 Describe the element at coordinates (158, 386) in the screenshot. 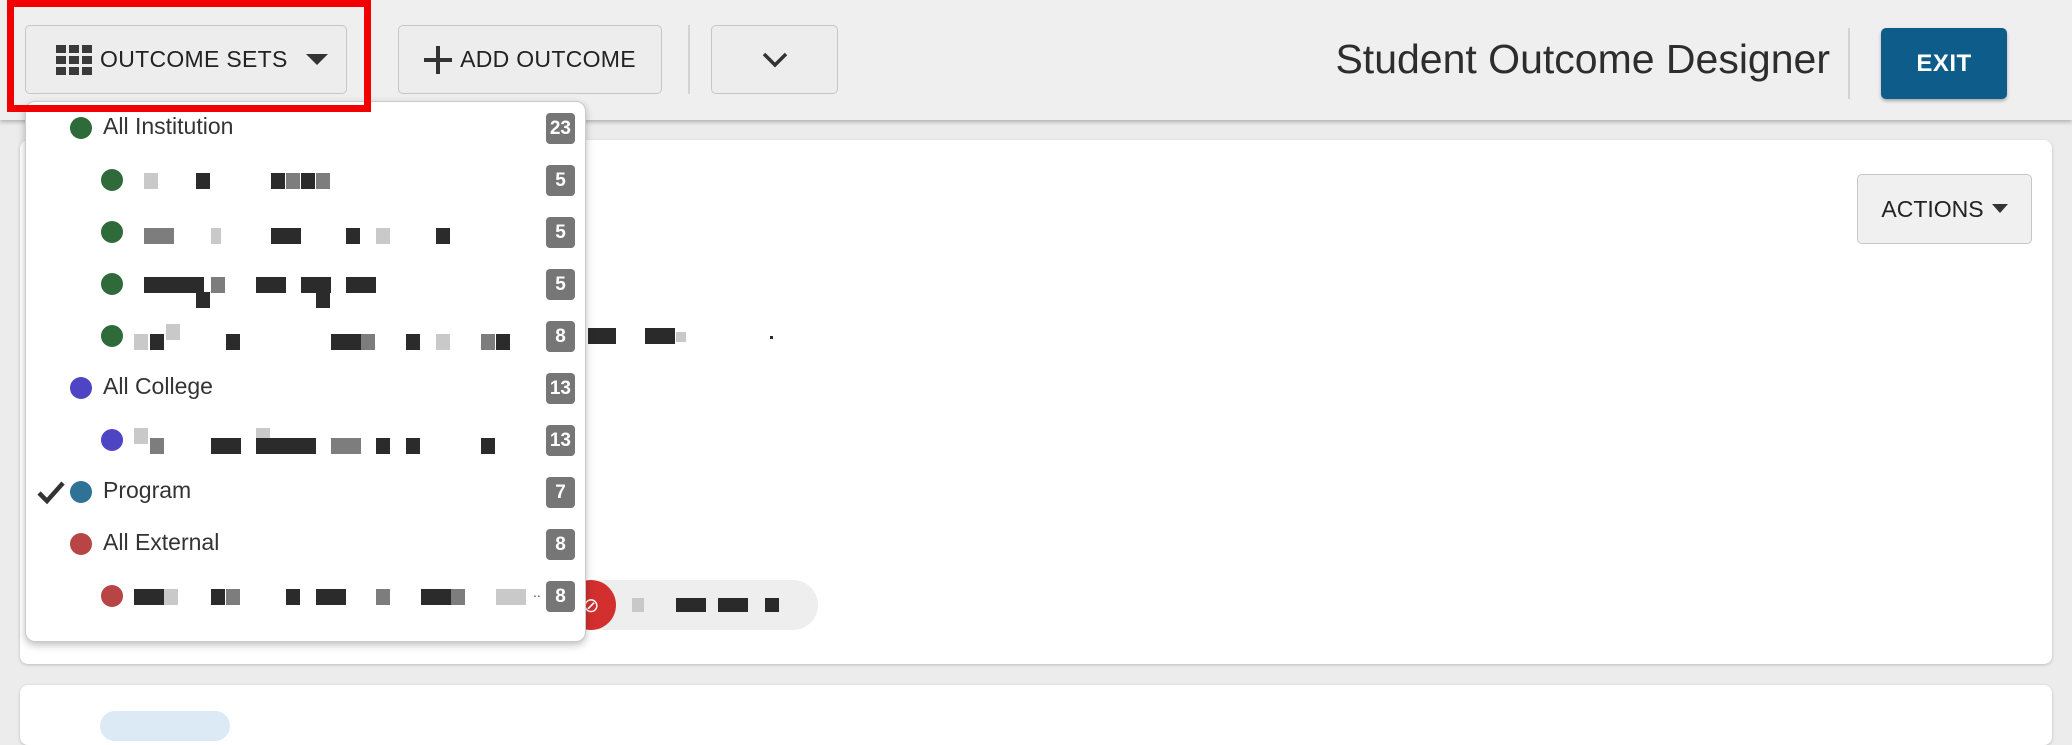

I see `dropdown-item-label: All College` at that location.